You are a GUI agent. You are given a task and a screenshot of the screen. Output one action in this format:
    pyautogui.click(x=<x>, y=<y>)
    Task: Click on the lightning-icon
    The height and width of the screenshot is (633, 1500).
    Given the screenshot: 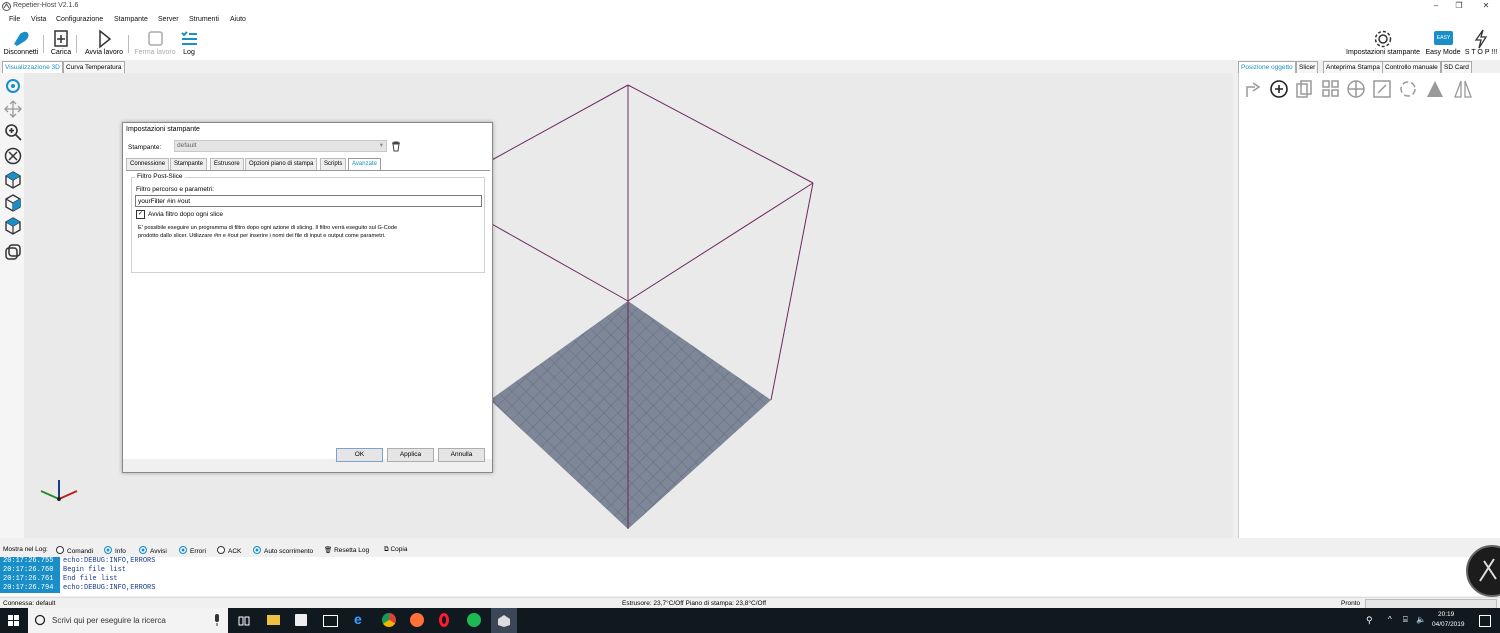 What is the action you would take?
    pyautogui.click(x=1481, y=39)
    